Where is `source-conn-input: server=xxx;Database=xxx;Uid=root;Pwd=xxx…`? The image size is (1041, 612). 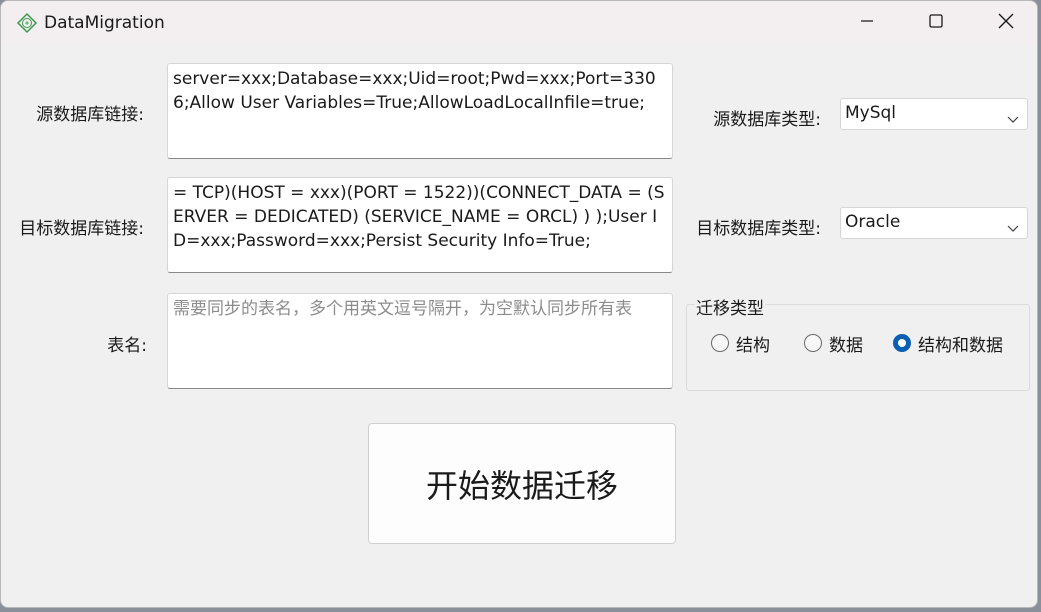 source-conn-input: server=xxx;Database=xxx;Uid=root;Pwd=xxx… is located at coordinates (420, 111).